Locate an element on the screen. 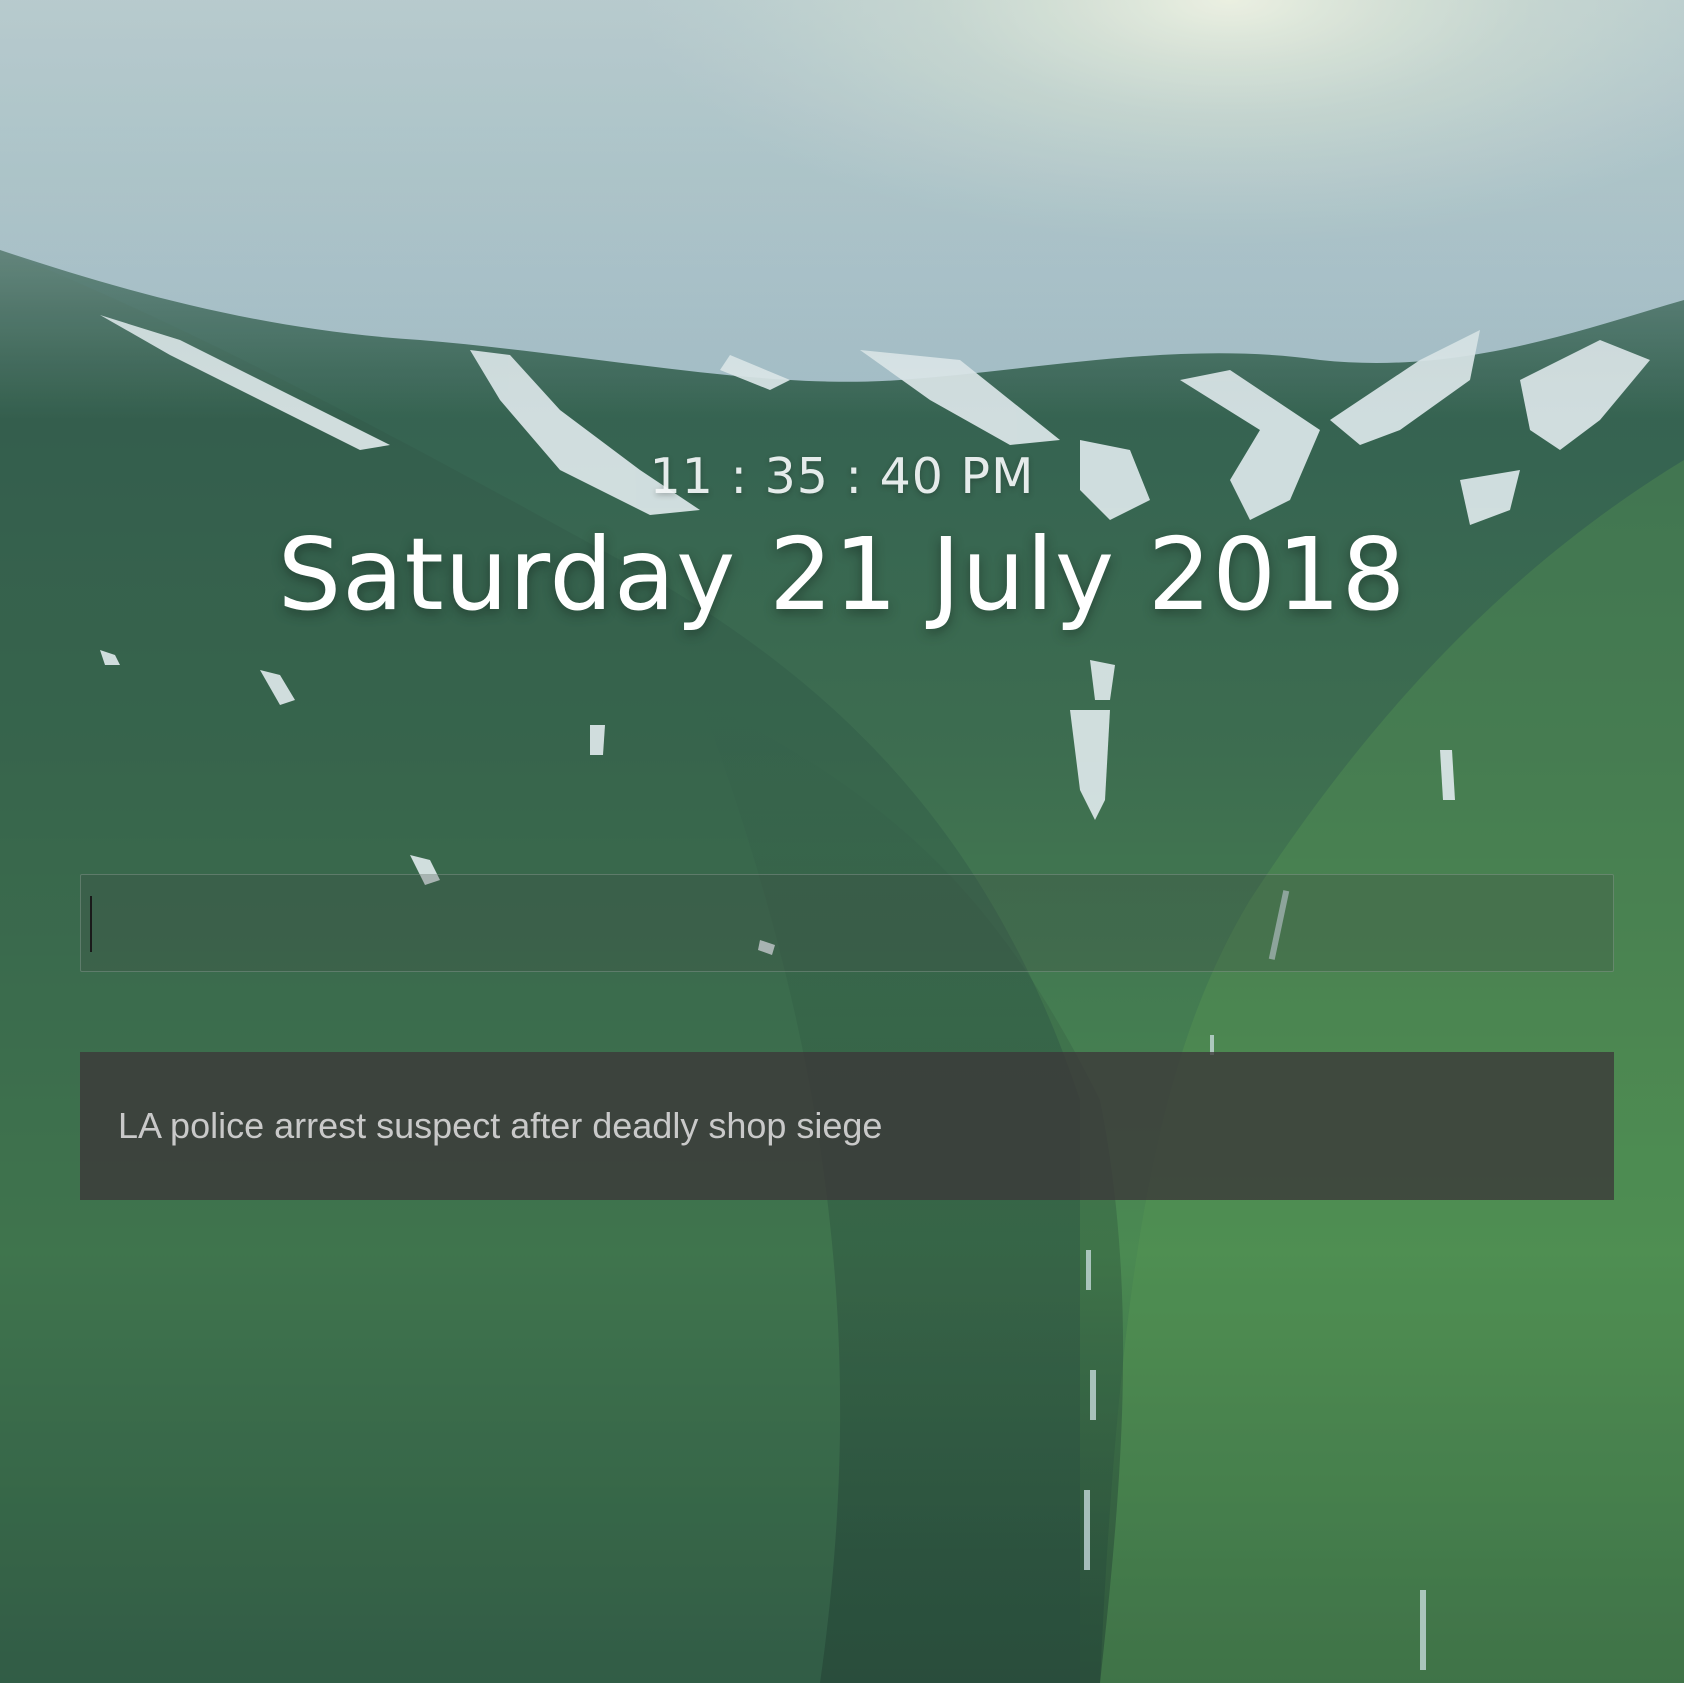  search-input is located at coordinates (847, 923).